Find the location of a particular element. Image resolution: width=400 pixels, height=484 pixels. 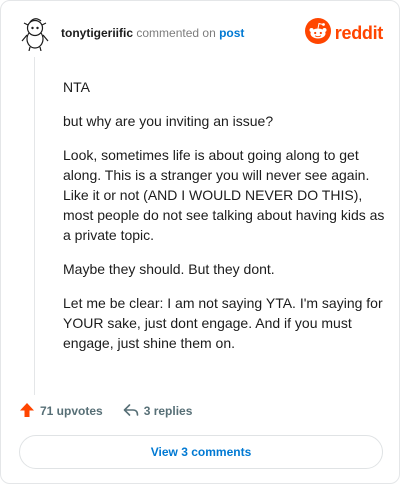

view-comments-button: View 3 comments is located at coordinates (201, 452).